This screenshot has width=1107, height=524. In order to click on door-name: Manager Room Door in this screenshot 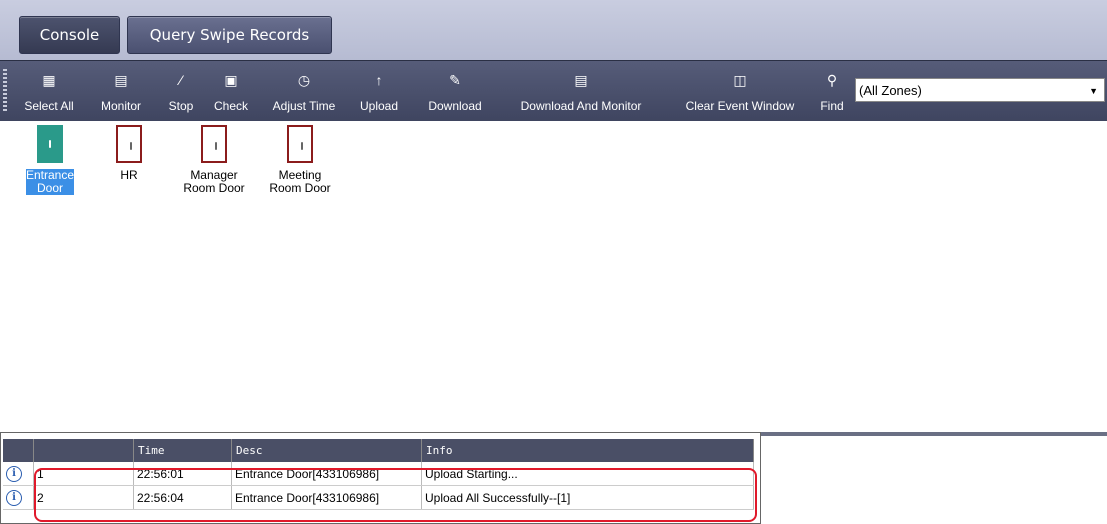, I will do `click(214, 181)`.